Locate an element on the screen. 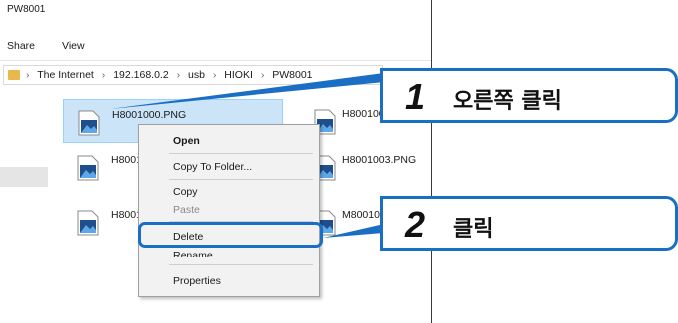  step-label: 오른쪽 클릭 is located at coordinates (507, 101).